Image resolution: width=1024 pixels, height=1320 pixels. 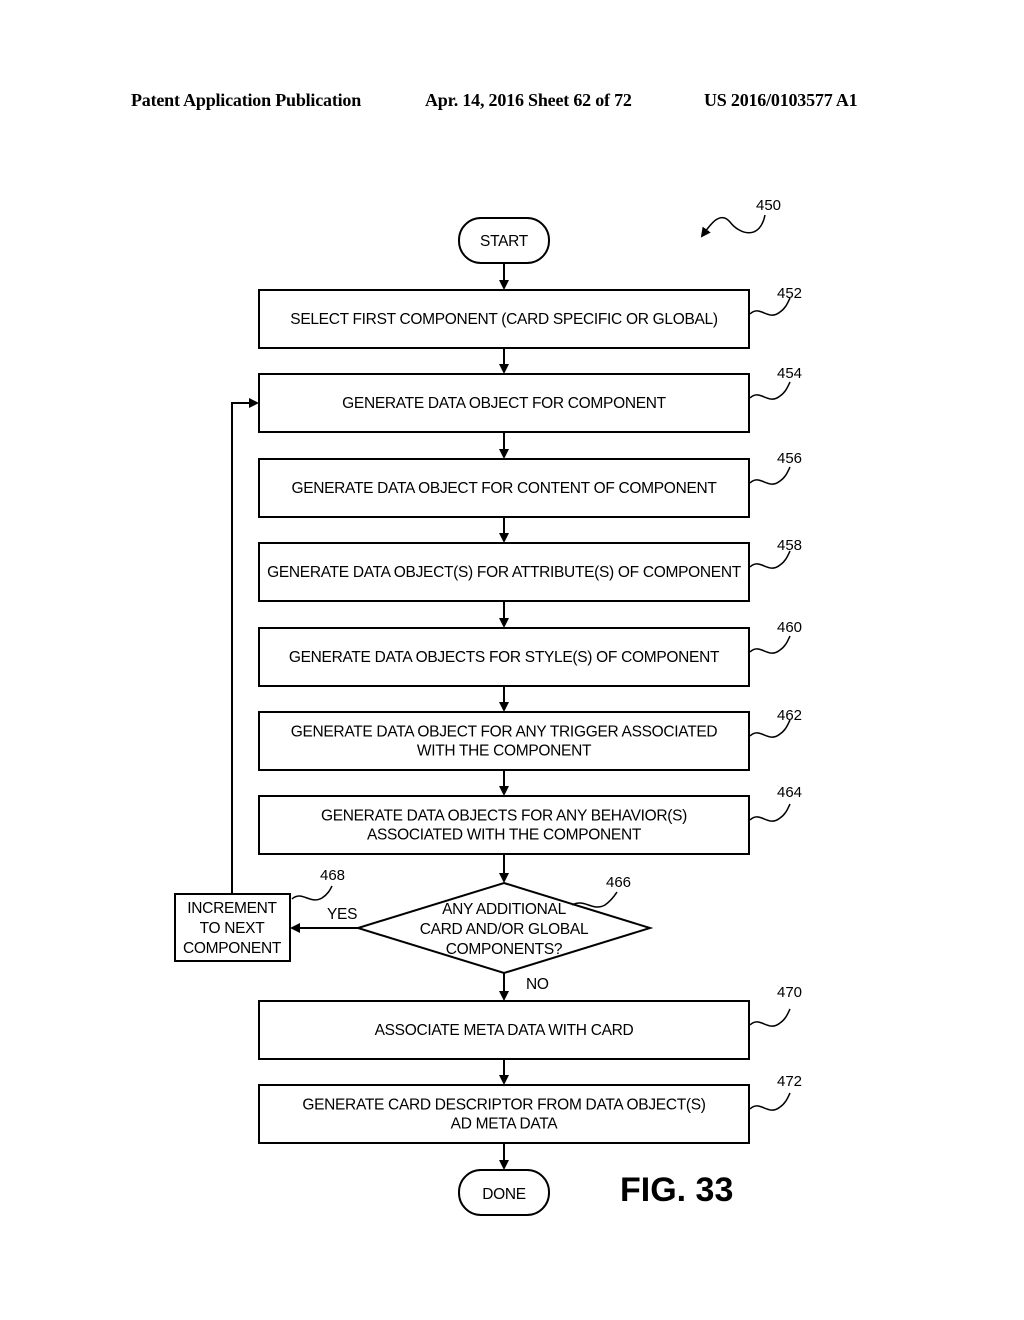 What do you see at coordinates (504, 949) in the screenshot?
I see `decision-text-line: COMPONENTS?` at bounding box center [504, 949].